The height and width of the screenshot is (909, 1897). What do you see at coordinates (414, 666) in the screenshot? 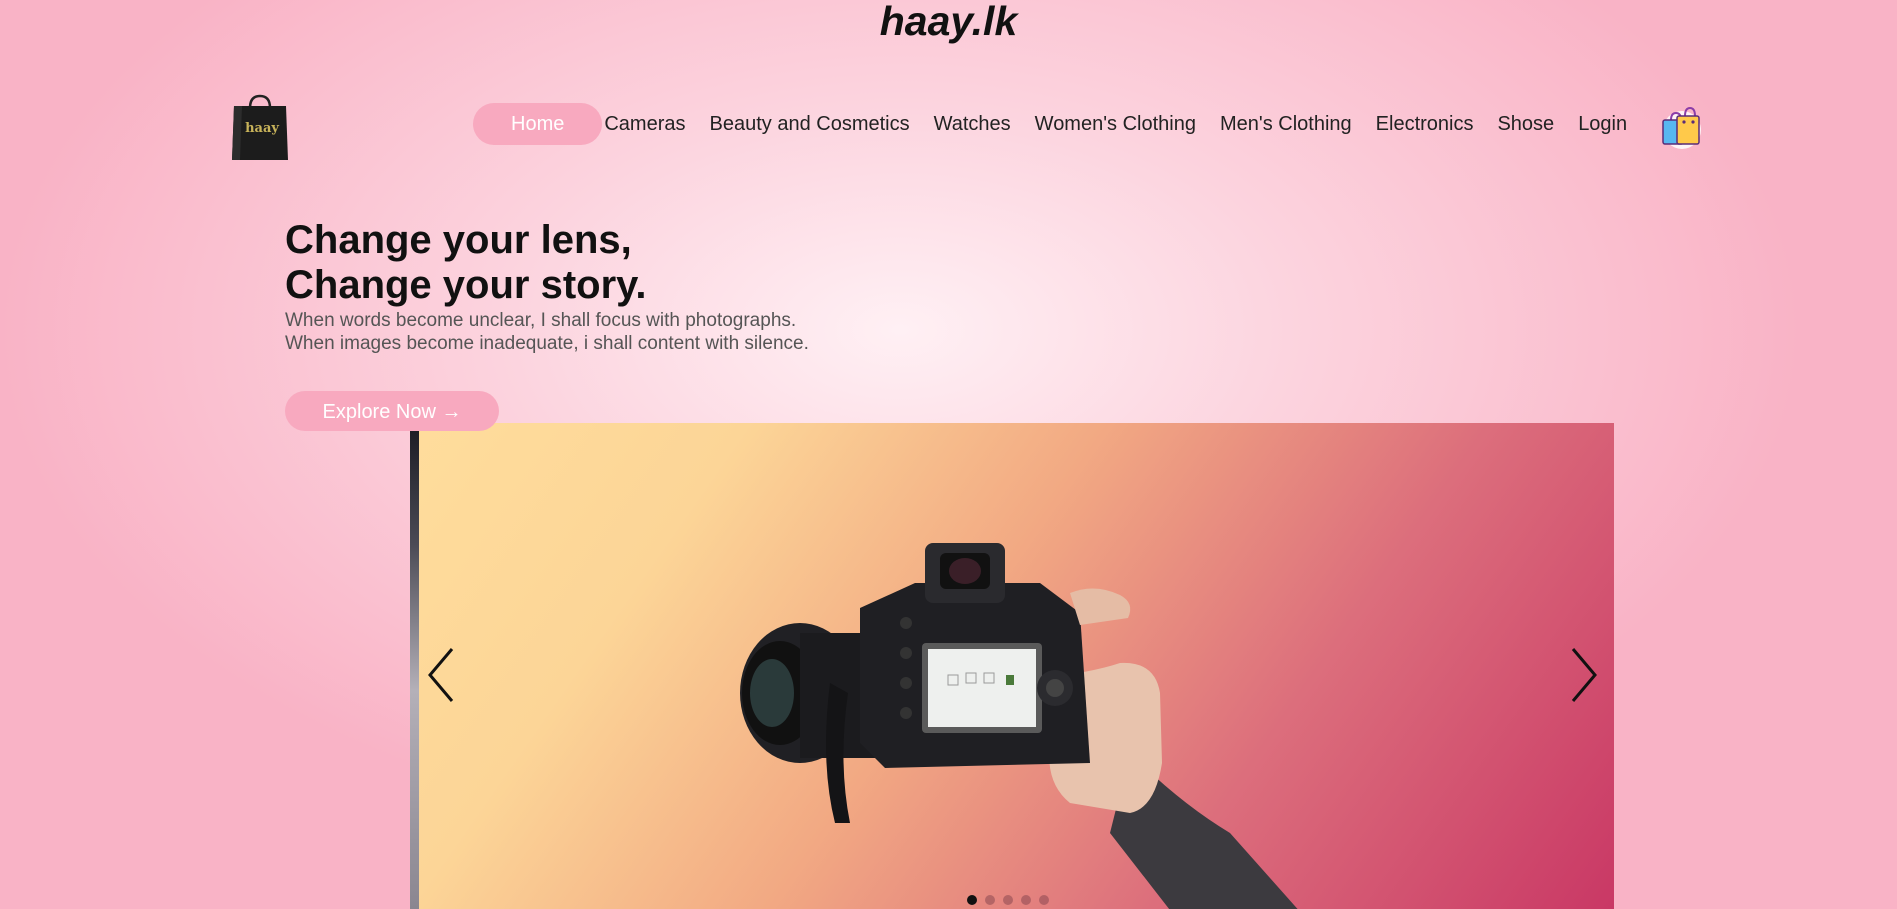
I see `previous-slide-edge` at bounding box center [414, 666].